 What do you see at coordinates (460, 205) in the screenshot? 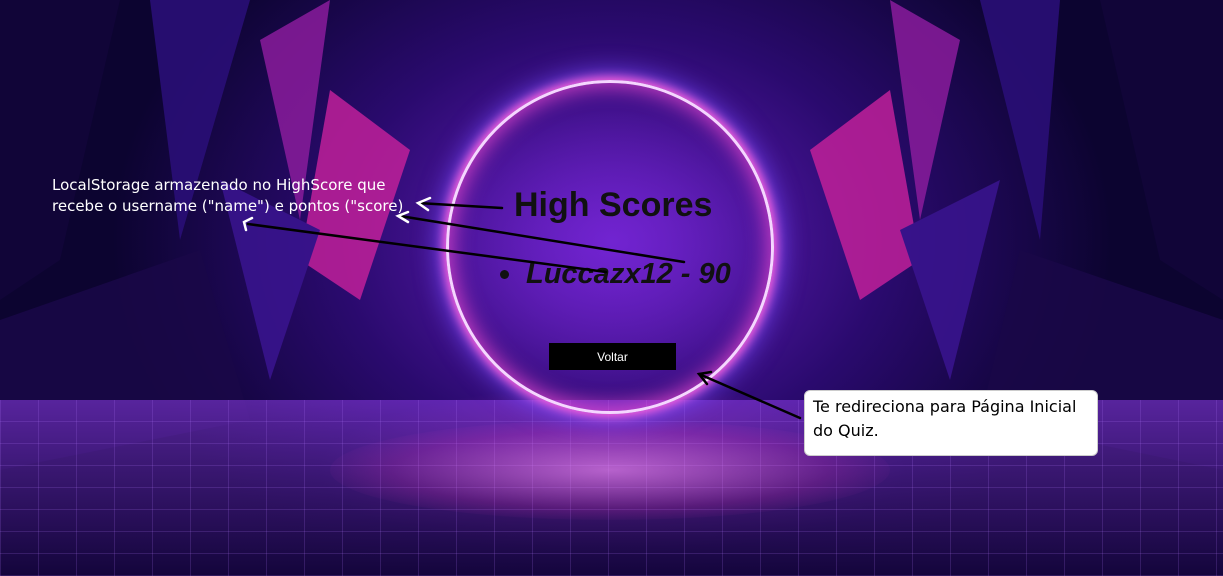
I see `arrow-title-to-note` at bounding box center [460, 205].